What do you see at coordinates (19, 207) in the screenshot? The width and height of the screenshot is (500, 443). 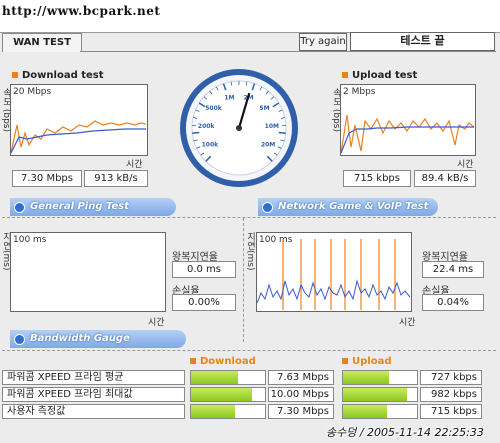 I see `ping-icon` at bounding box center [19, 207].